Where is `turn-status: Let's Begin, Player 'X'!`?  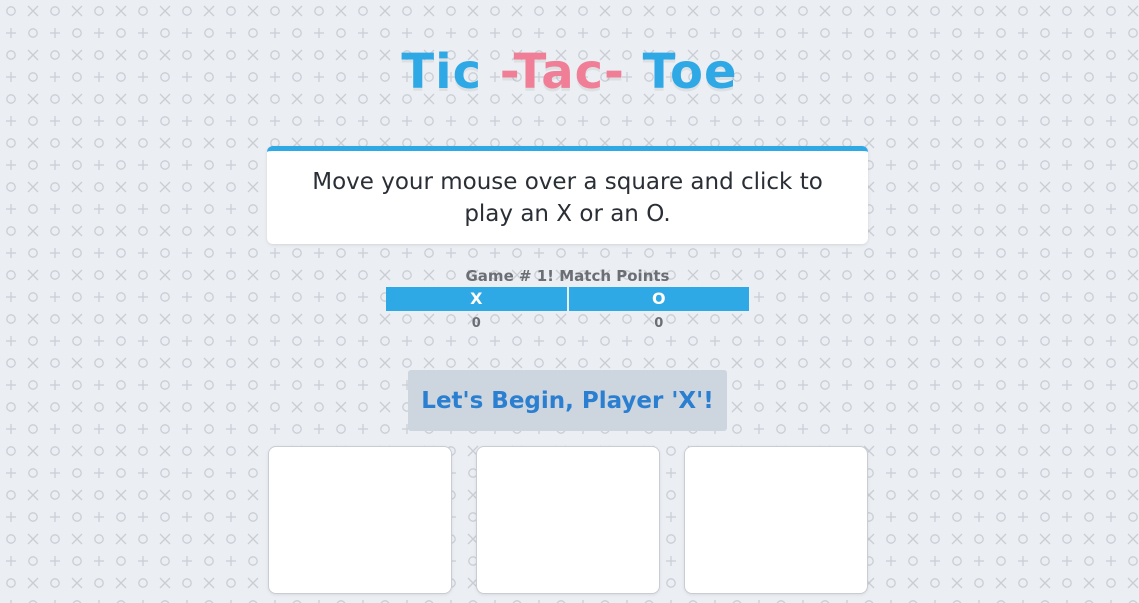 turn-status: Let's Begin, Player 'X'! is located at coordinates (567, 400).